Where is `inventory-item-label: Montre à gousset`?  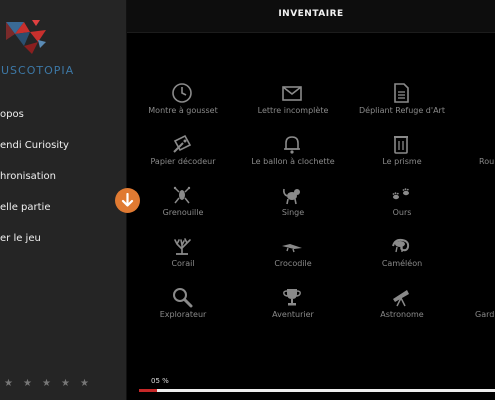
inventory-item-label: Montre à gousset is located at coordinates (183, 110).